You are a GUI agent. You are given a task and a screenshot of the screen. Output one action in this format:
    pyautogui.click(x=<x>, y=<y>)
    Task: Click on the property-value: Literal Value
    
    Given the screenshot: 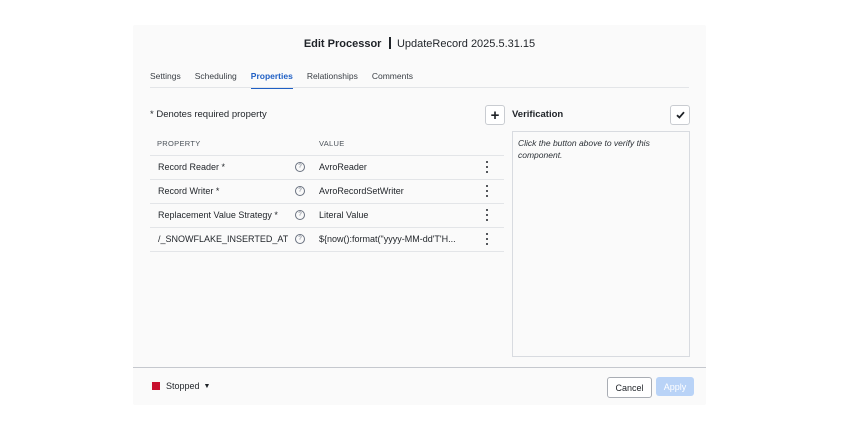 What is the action you would take?
    pyautogui.click(x=394, y=215)
    